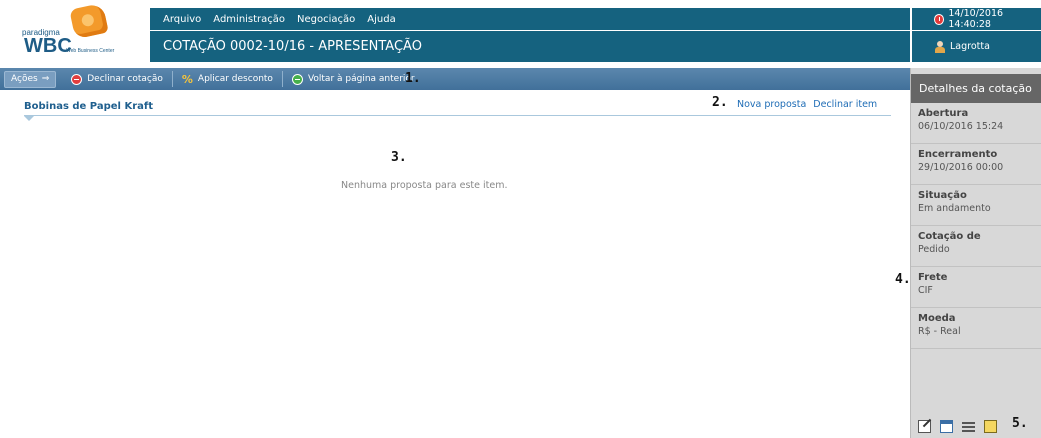 Image resolution: width=1041 pixels, height=438 pixels. I want to click on logo-brand-wbc: WBC, so click(48, 46).